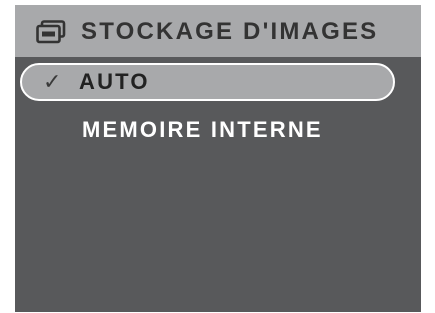  What do you see at coordinates (114, 81) in the screenshot?
I see `option-label: AUTO` at bounding box center [114, 81].